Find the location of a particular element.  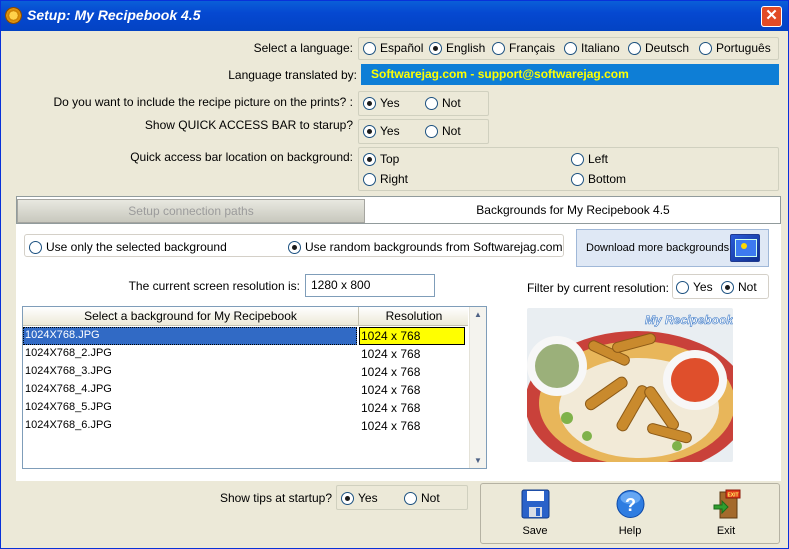

close-button: ✕ is located at coordinates (771, 16).